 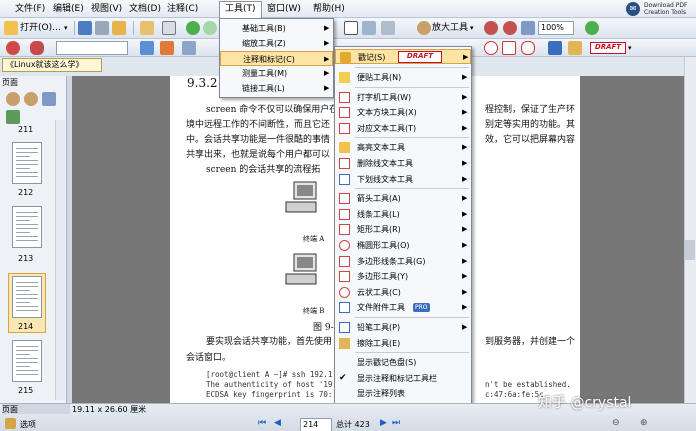 I want to click on back-icon, so click(x=193, y=28).